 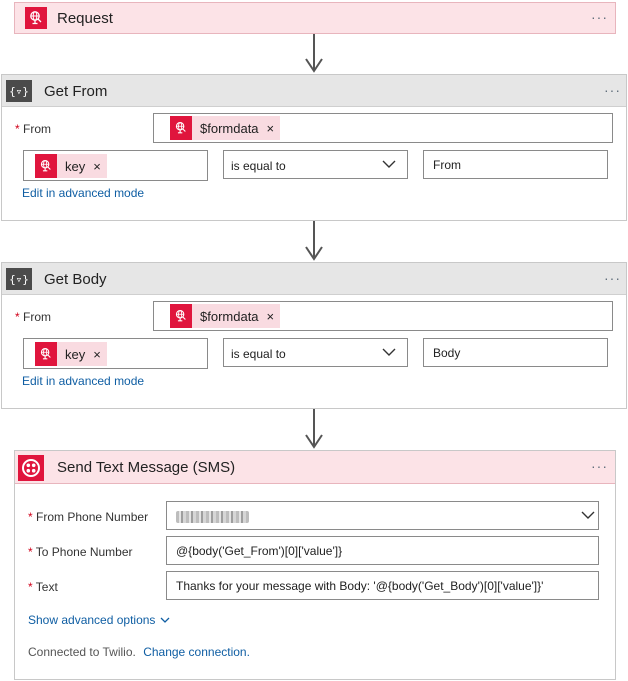 I want to click on request-header: Request ···, so click(x=315, y=18).